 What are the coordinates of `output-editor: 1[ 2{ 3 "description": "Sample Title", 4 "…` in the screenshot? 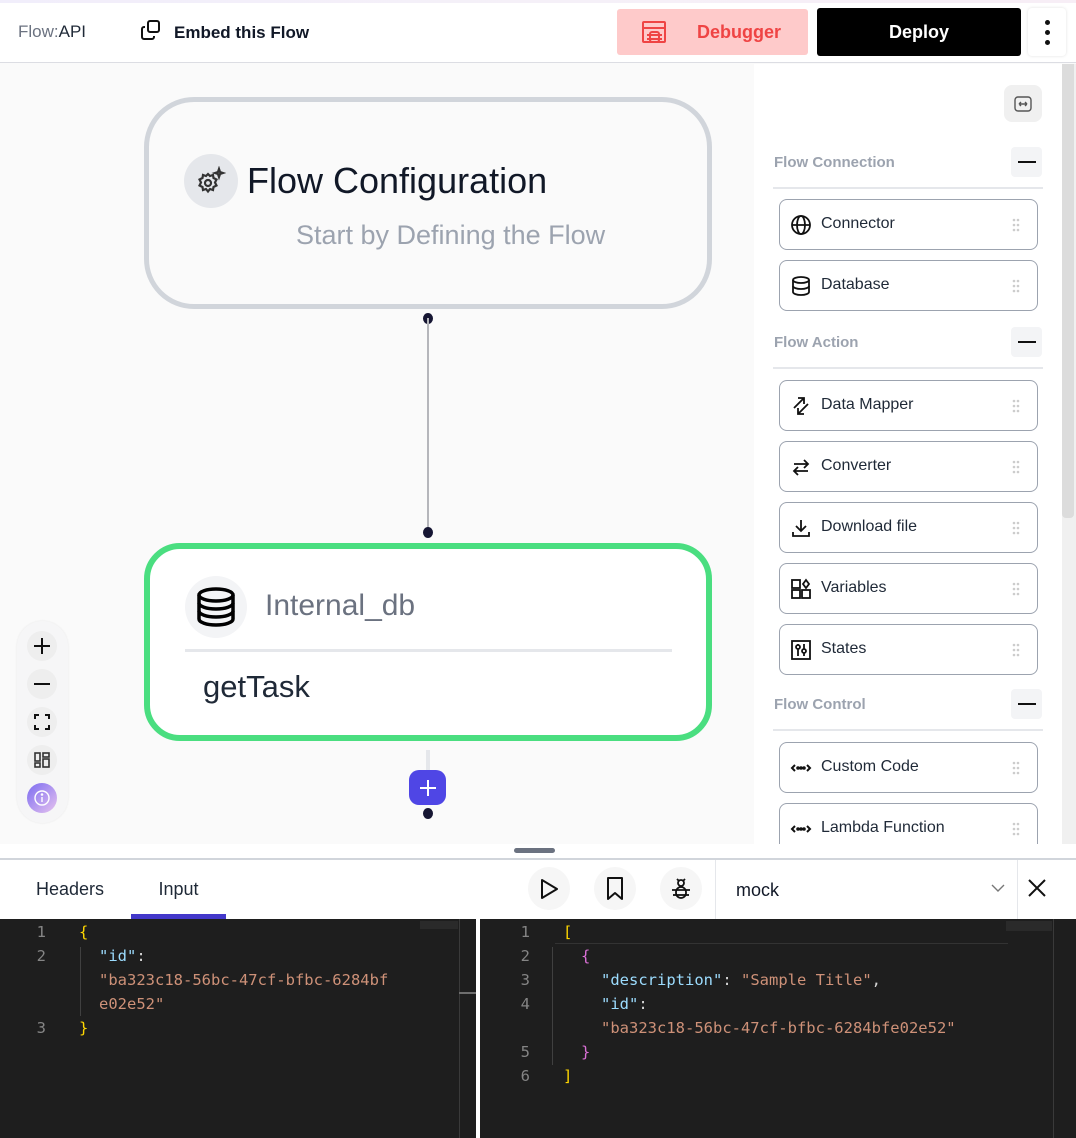 It's located at (778, 1028).